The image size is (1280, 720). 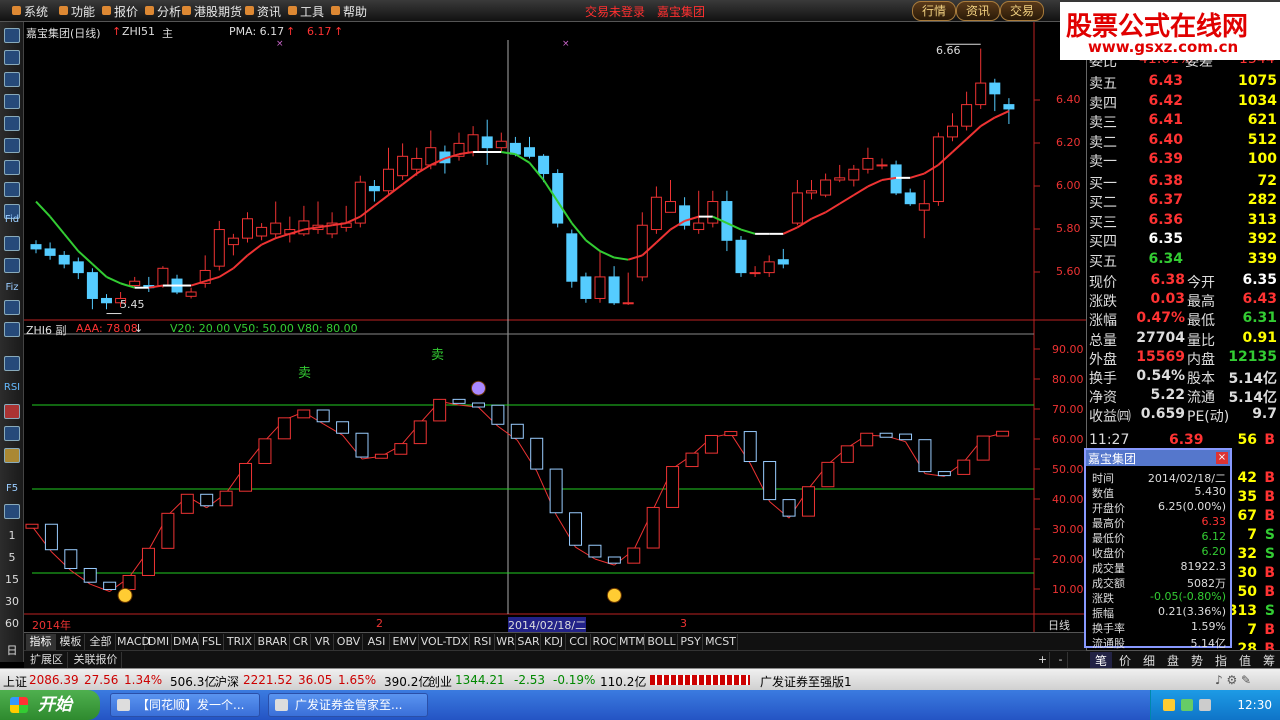 What do you see at coordinates (554, 642) in the screenshot?
I see `tab-kdj: KDJ` at bounding box center [554, 642].